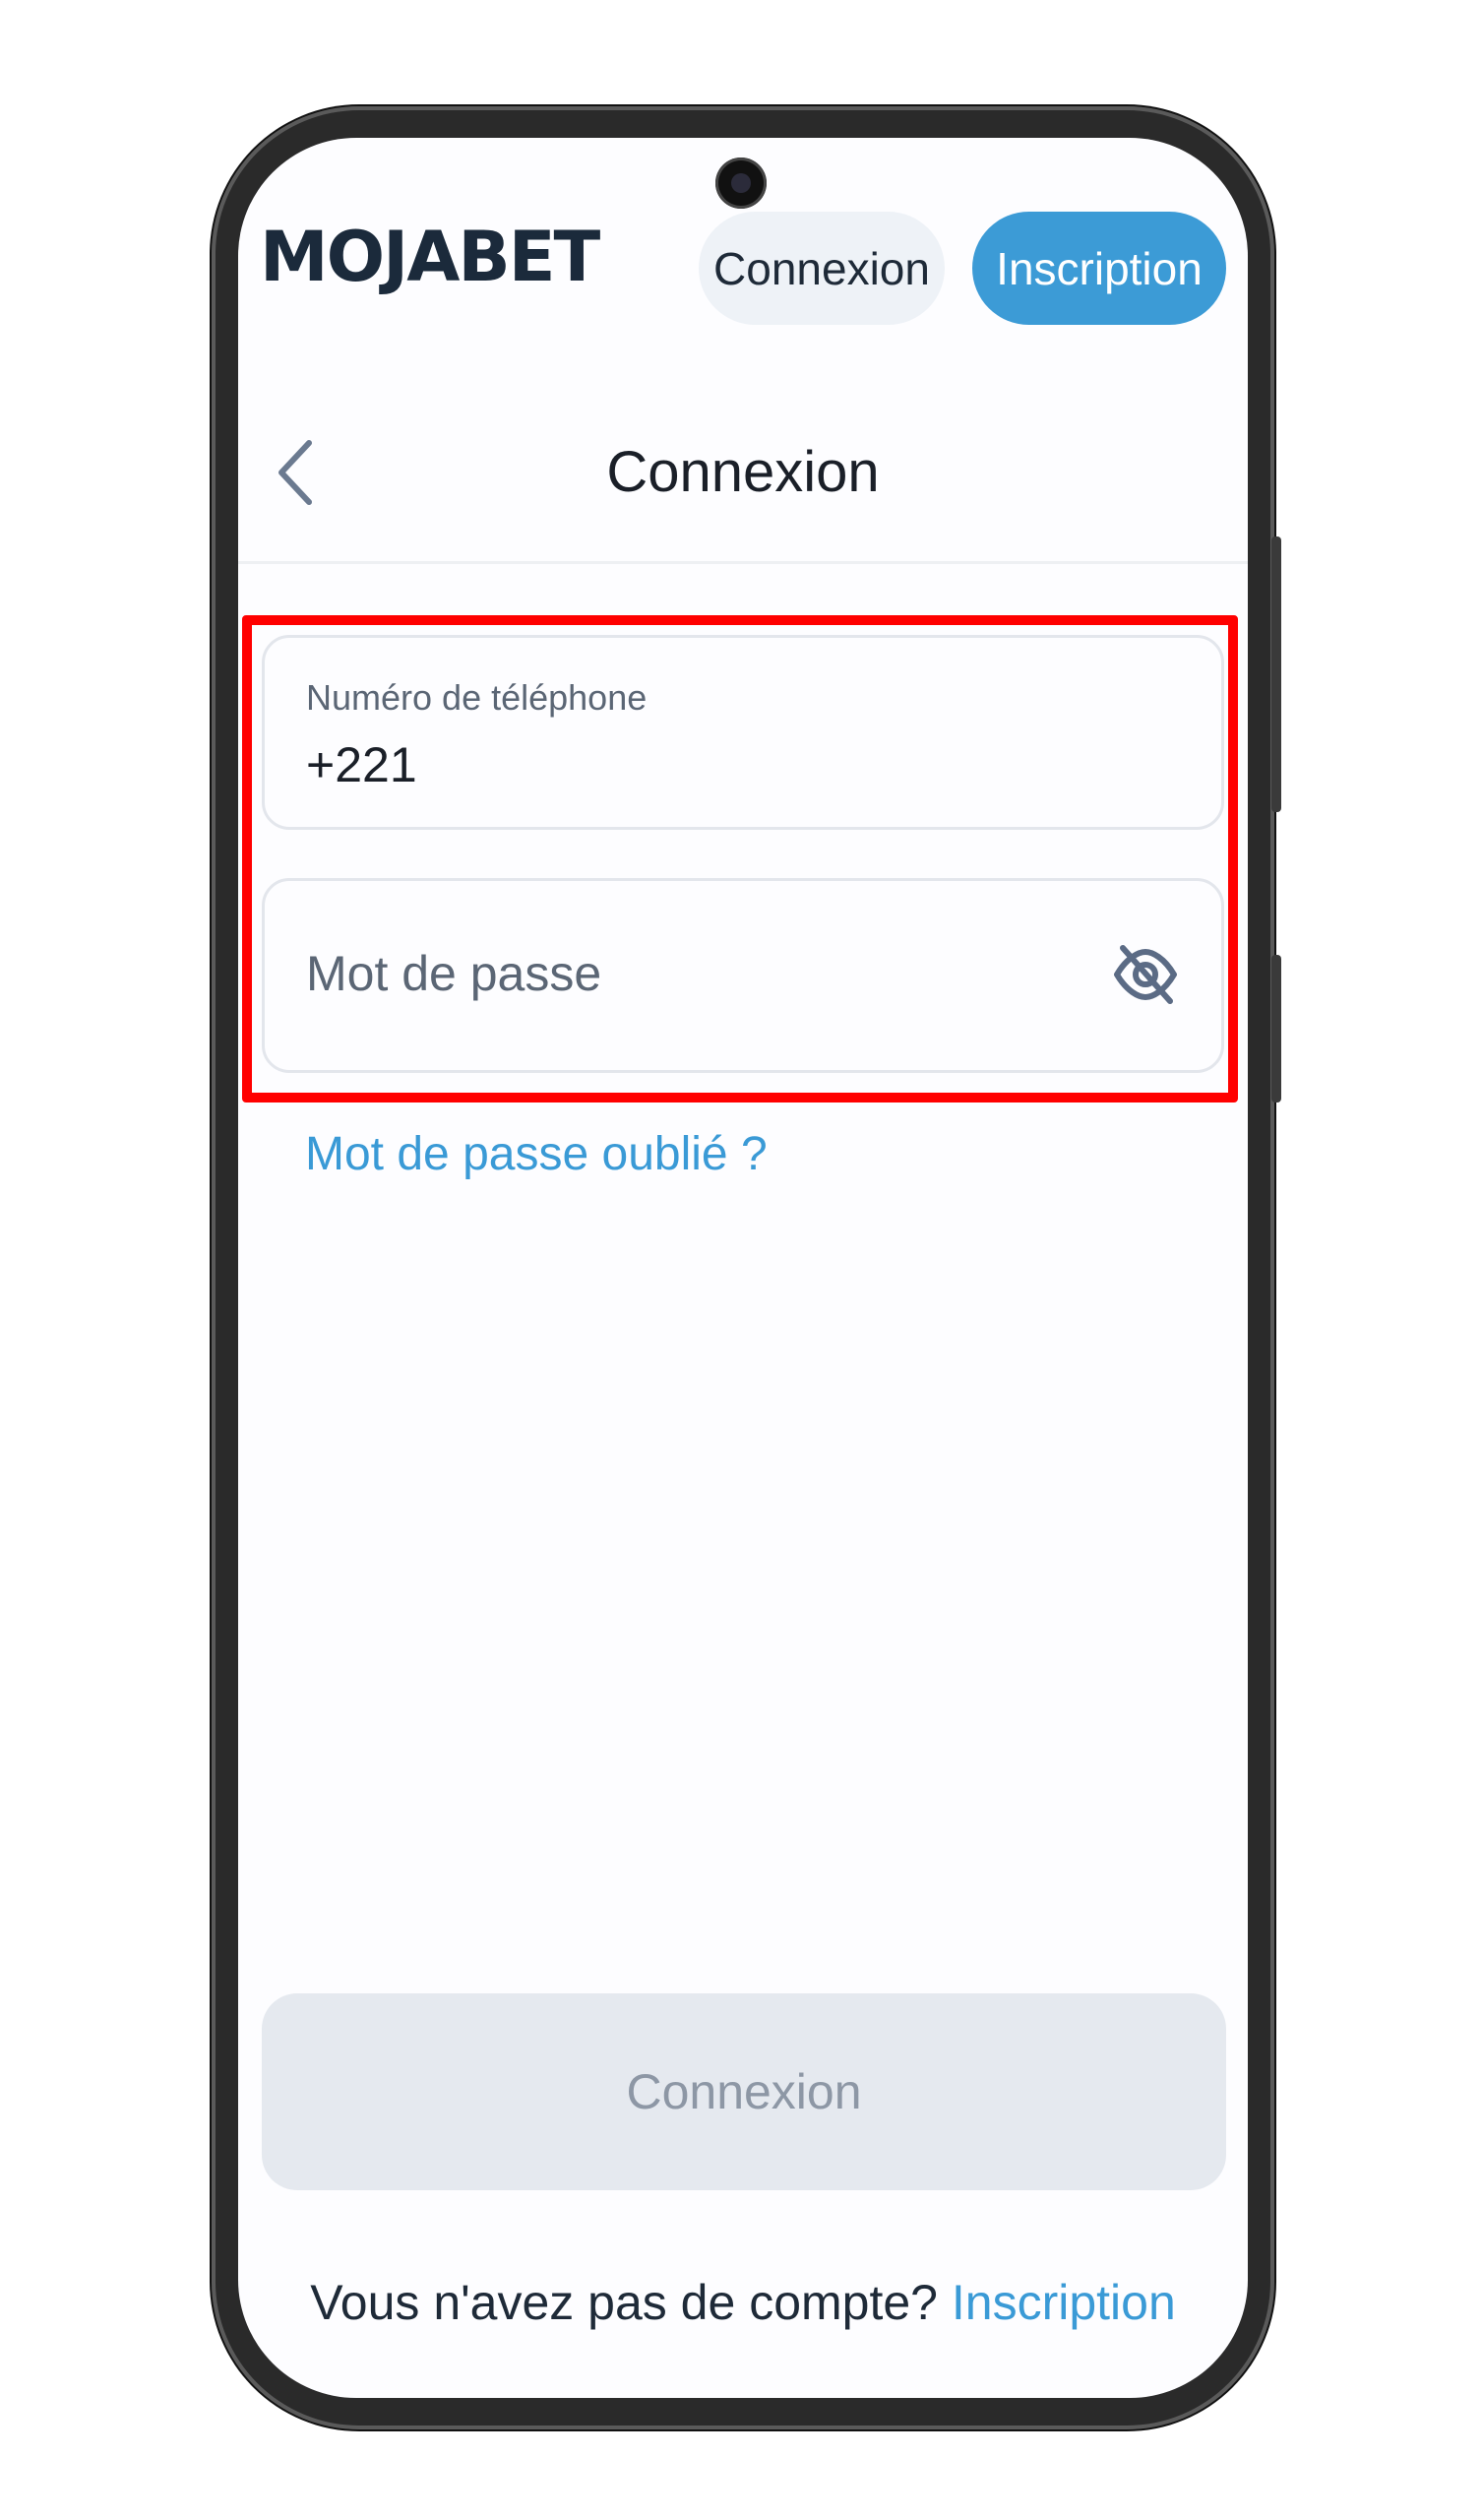 The width and height of the screenshot is (1482, 2520). I want to click on power-button, so click(1276, 1028).